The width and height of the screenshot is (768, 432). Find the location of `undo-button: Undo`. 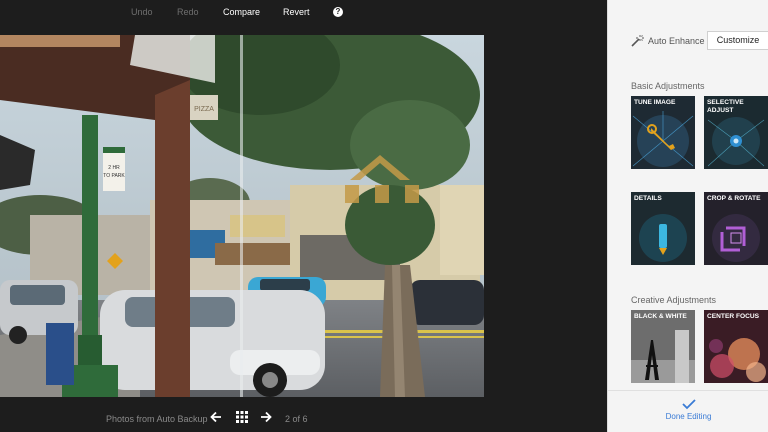

undo-button: Undo is located at coordinates (142, 12).